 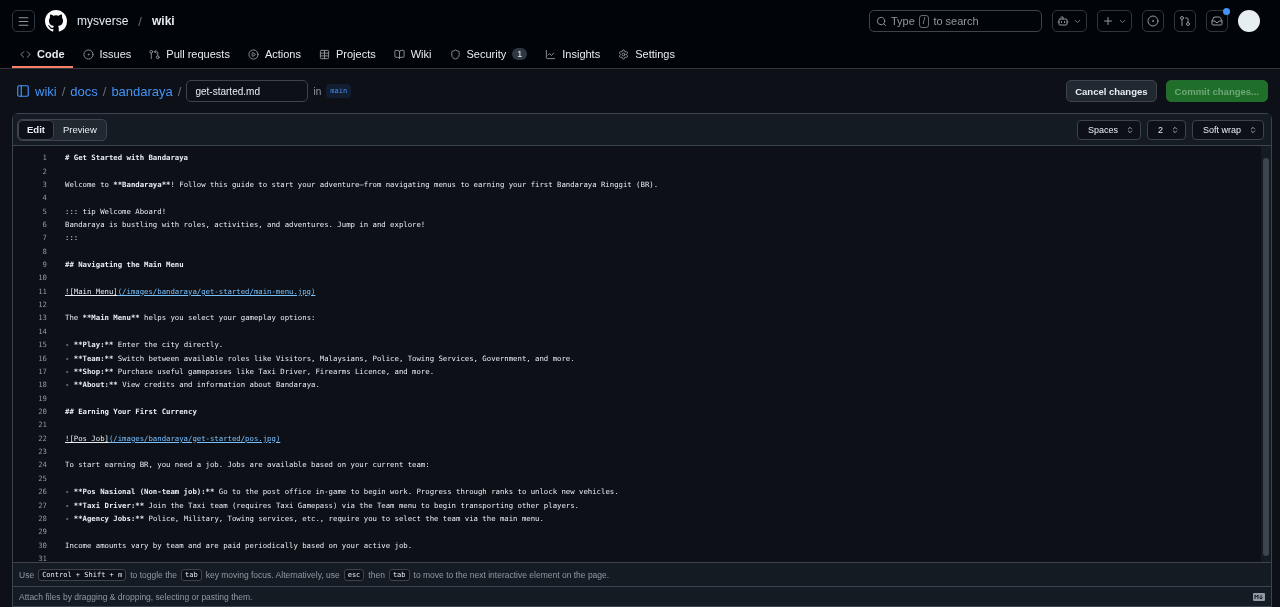 What do you see at coordinates (247, 91) in the screenshot?
I see `filename-field: get-started.md` at bounding box center [247, 91].